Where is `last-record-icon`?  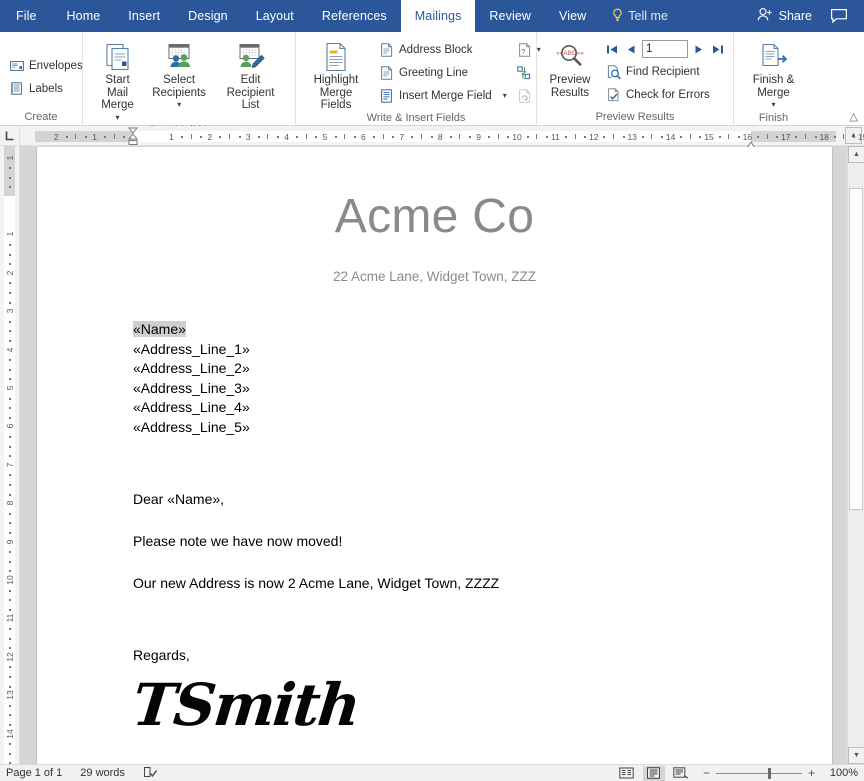 last-record-icon is located at coordinates (718, 49).